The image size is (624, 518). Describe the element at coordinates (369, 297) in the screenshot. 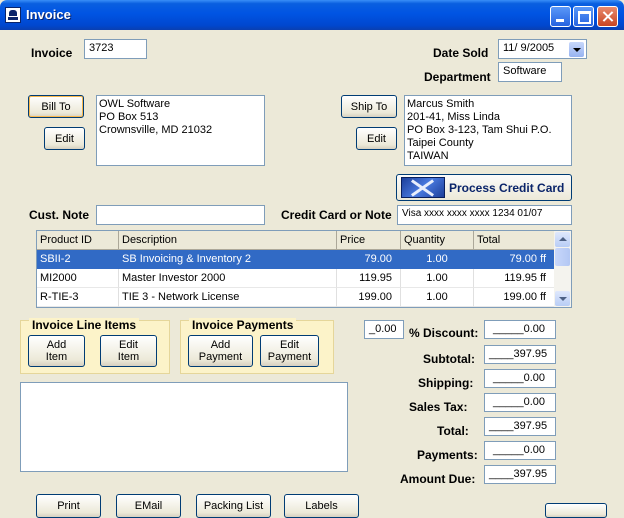

I see `cell-price: 199.00` at that location.